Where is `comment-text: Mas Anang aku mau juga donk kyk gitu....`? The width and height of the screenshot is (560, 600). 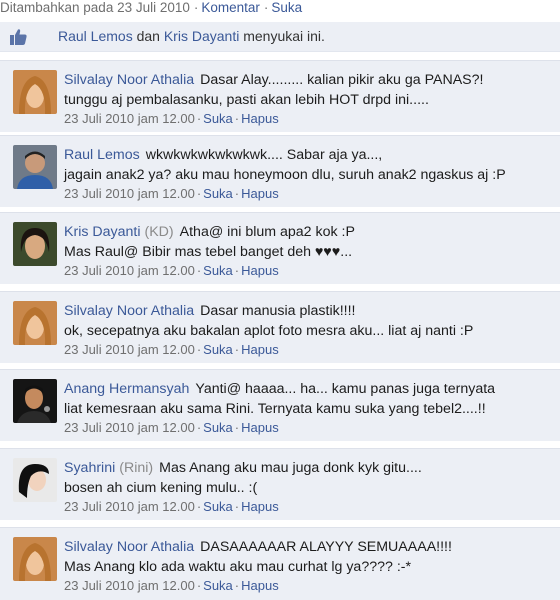
comment-text: Mas Anang aku mau juga donk kyk gitu.... is located at coordinates (290, 468).